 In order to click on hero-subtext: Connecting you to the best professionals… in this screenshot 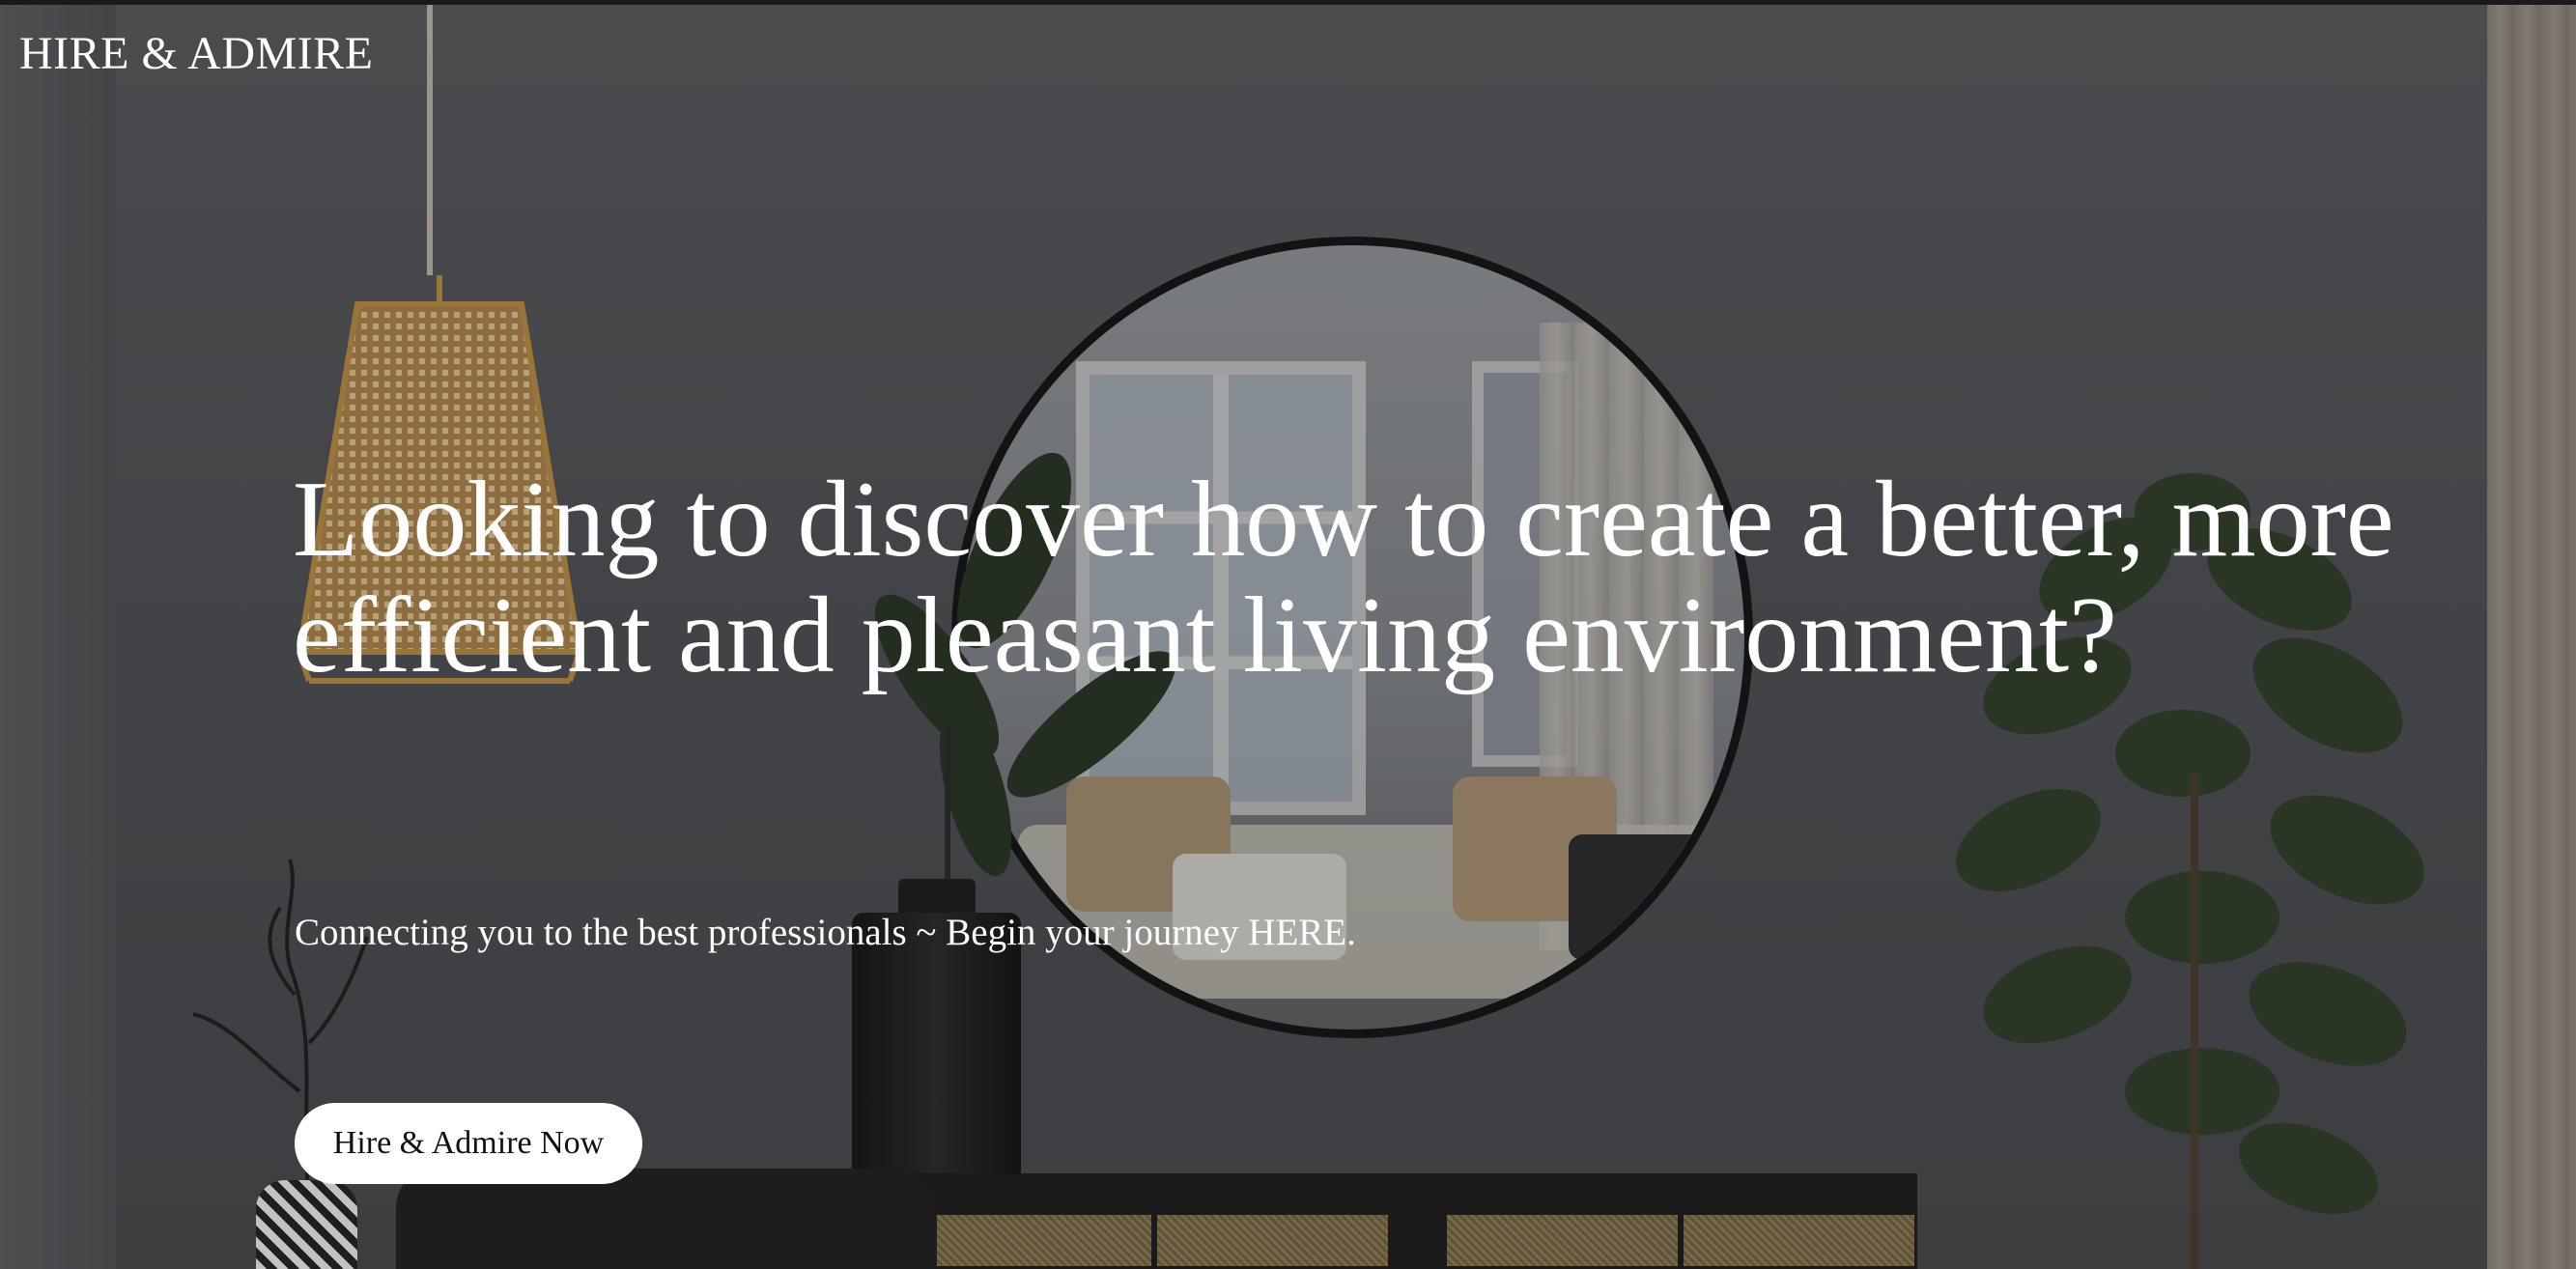, I will do `click(825, 932)`.